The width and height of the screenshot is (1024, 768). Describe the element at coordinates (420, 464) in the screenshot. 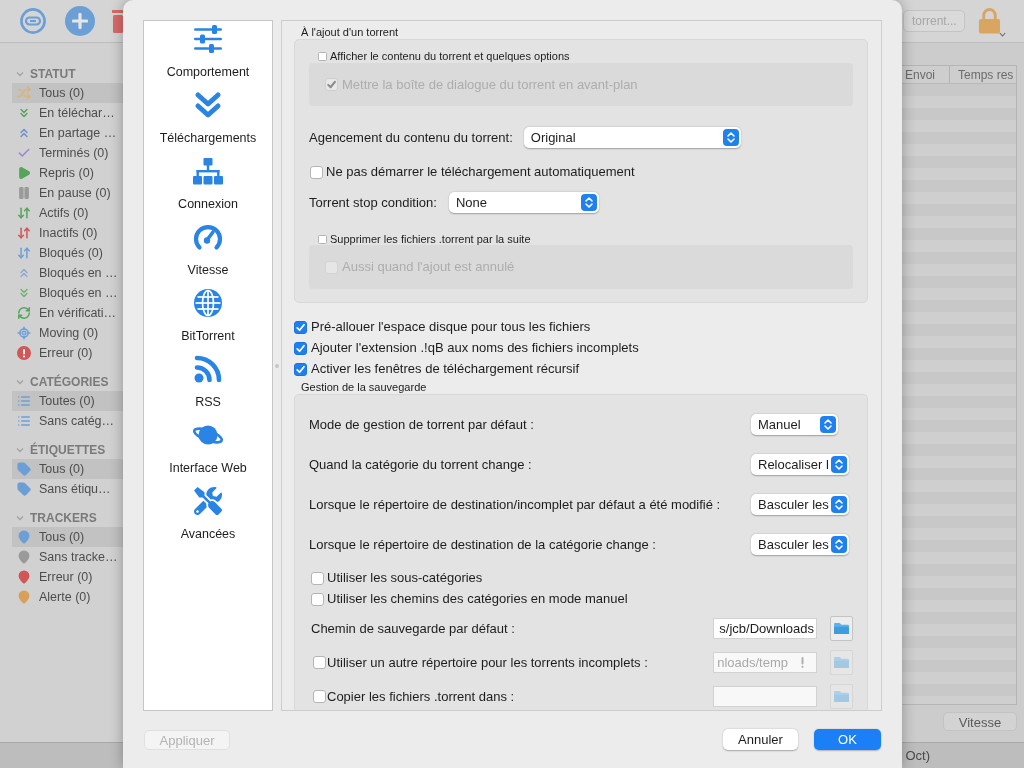

I see `field-label: Quand la catégorie du torrent change :` at that location.